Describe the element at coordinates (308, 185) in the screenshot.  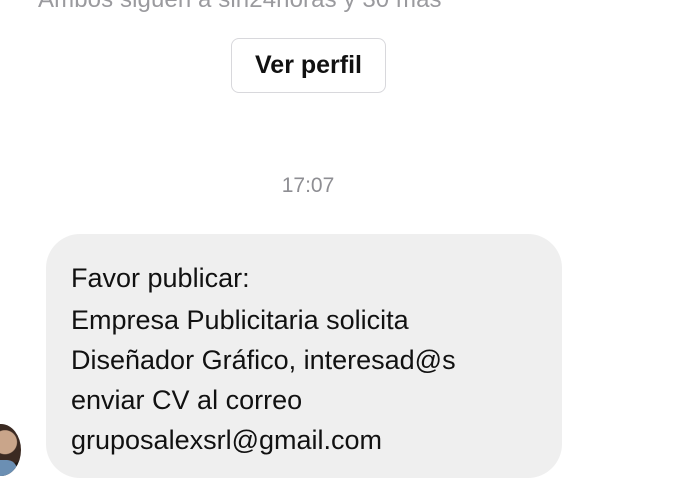
I see `message-timestamp: 17:07` at that location.